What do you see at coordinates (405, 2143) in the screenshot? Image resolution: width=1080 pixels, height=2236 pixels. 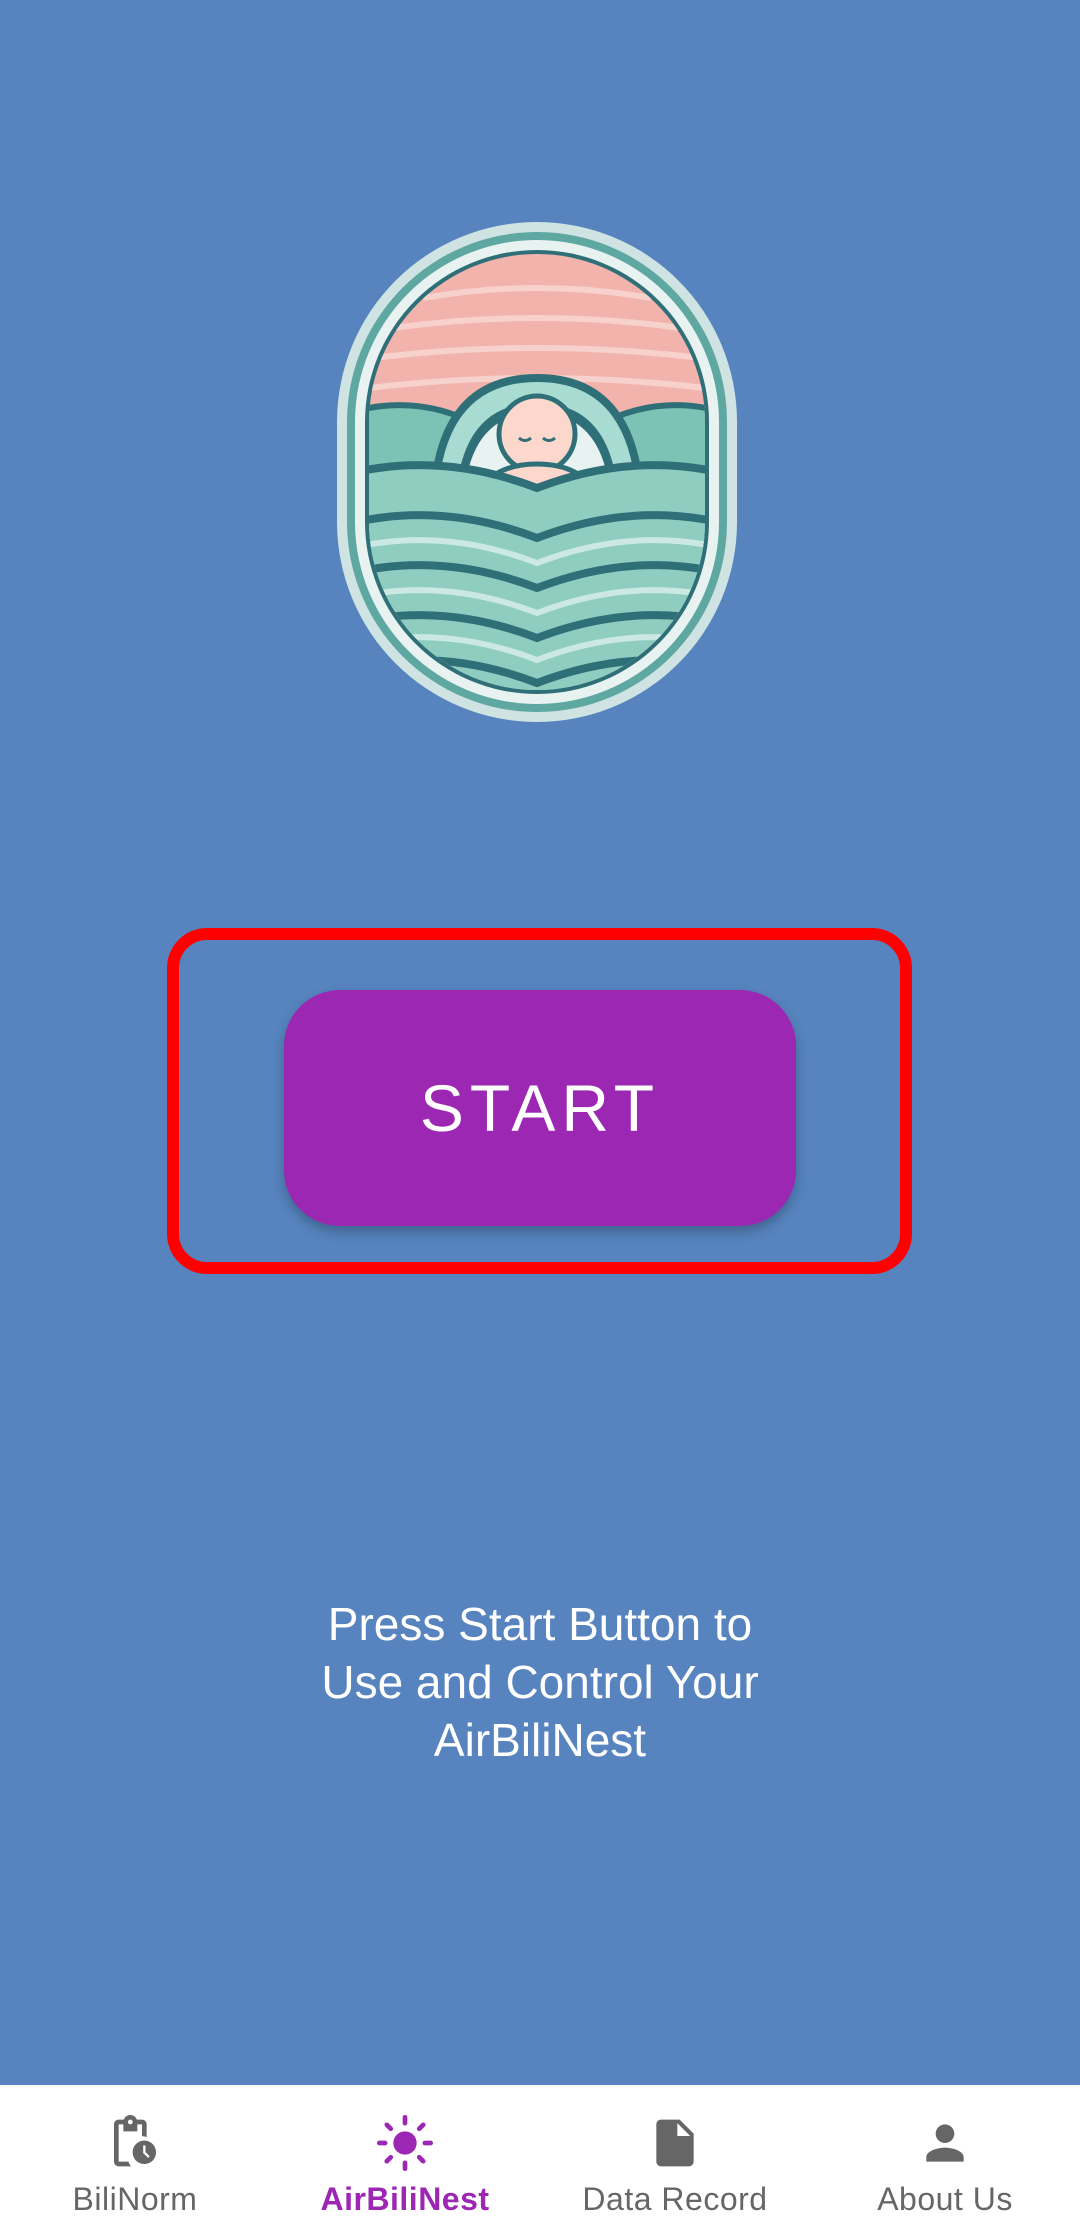 I see `sun-icon` at bounding box center [405, 2143].